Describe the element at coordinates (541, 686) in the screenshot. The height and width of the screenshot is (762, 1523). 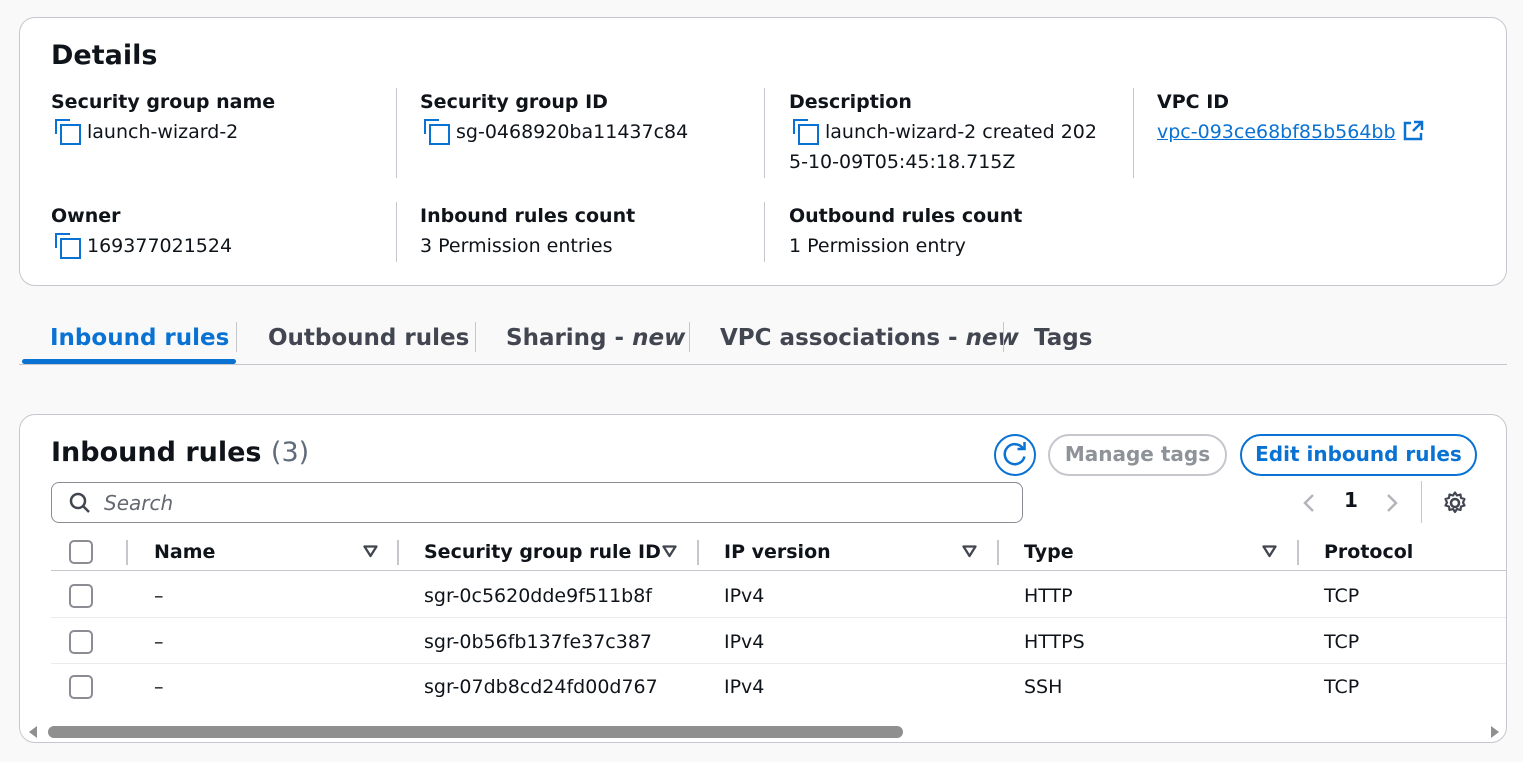
I see `cell-rule-id: sgr-07db8cd24fd00d767` at that location.